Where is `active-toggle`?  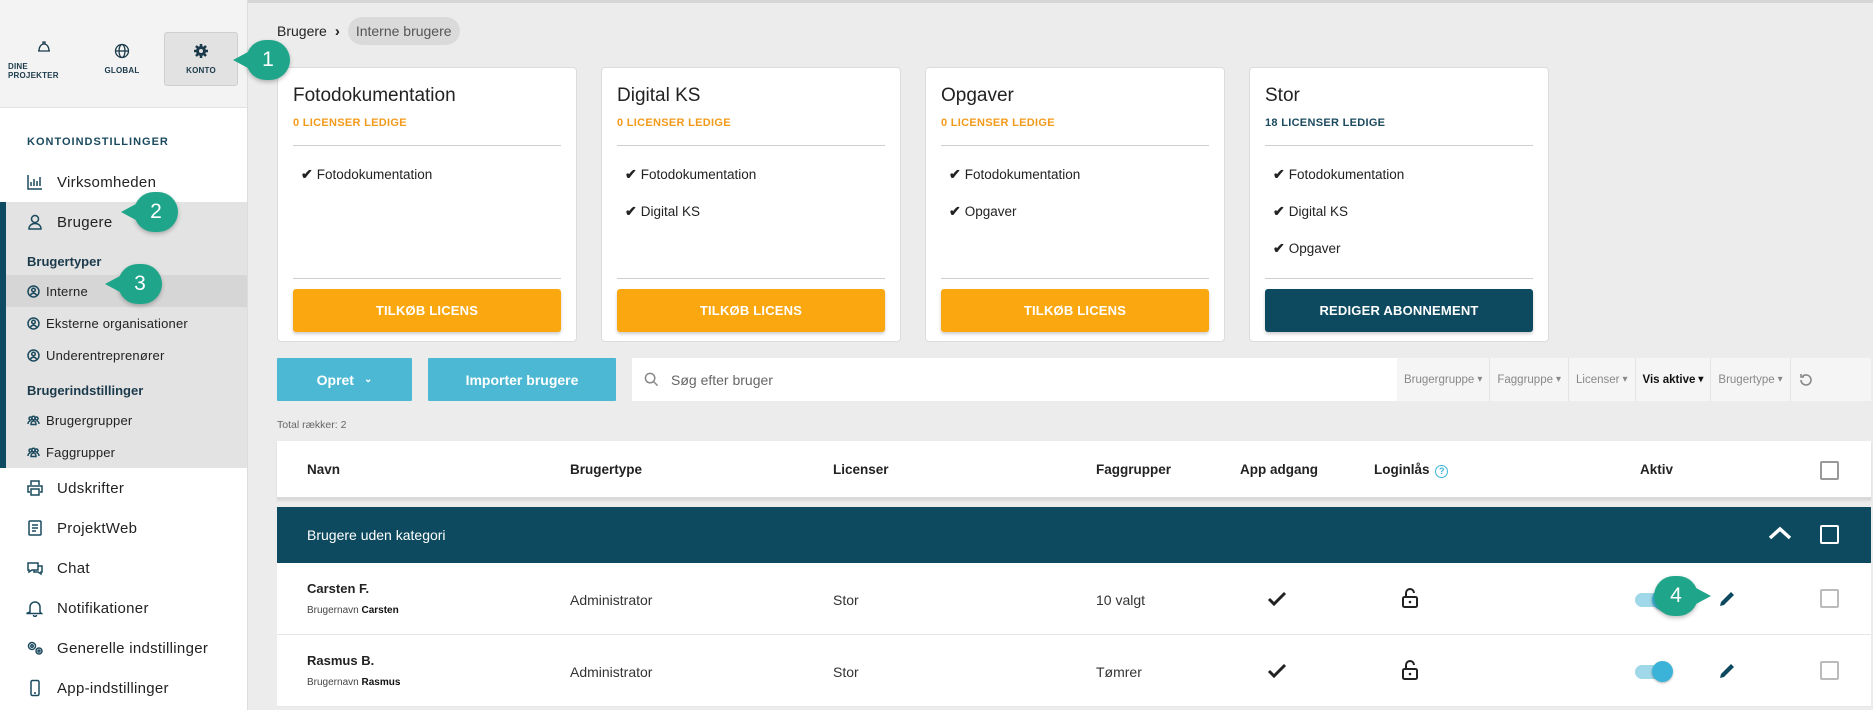 active-toggle is located at coordinates (1654, 671).